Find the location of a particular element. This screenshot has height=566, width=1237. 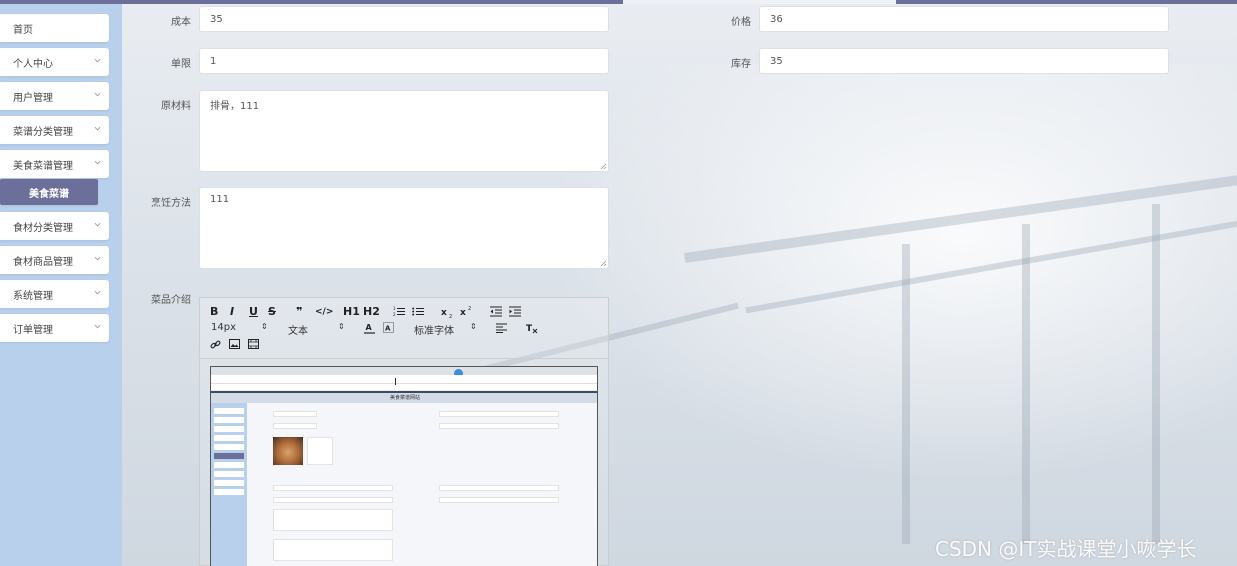

font-size-select: 14px ⇕ is located at coordinates (241, 328).